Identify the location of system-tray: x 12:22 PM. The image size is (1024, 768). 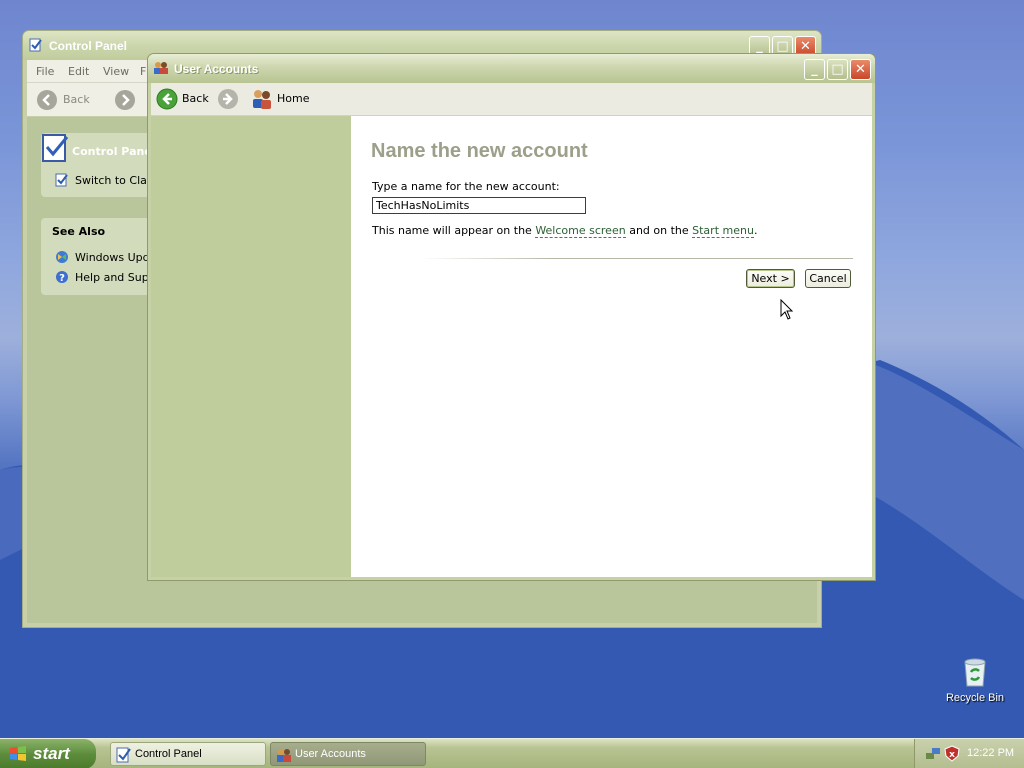
(969, 753).